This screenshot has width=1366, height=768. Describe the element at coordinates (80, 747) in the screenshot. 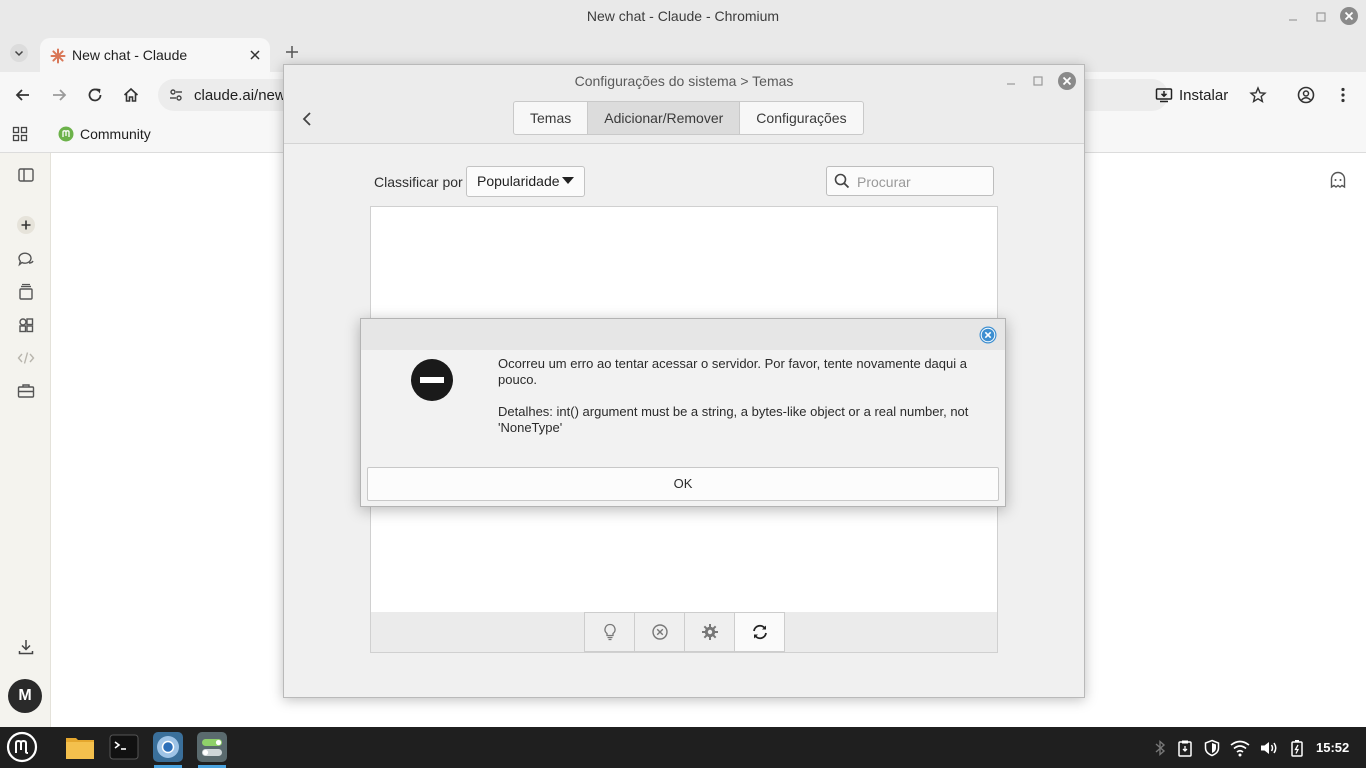

I see `files-icon` at that location.